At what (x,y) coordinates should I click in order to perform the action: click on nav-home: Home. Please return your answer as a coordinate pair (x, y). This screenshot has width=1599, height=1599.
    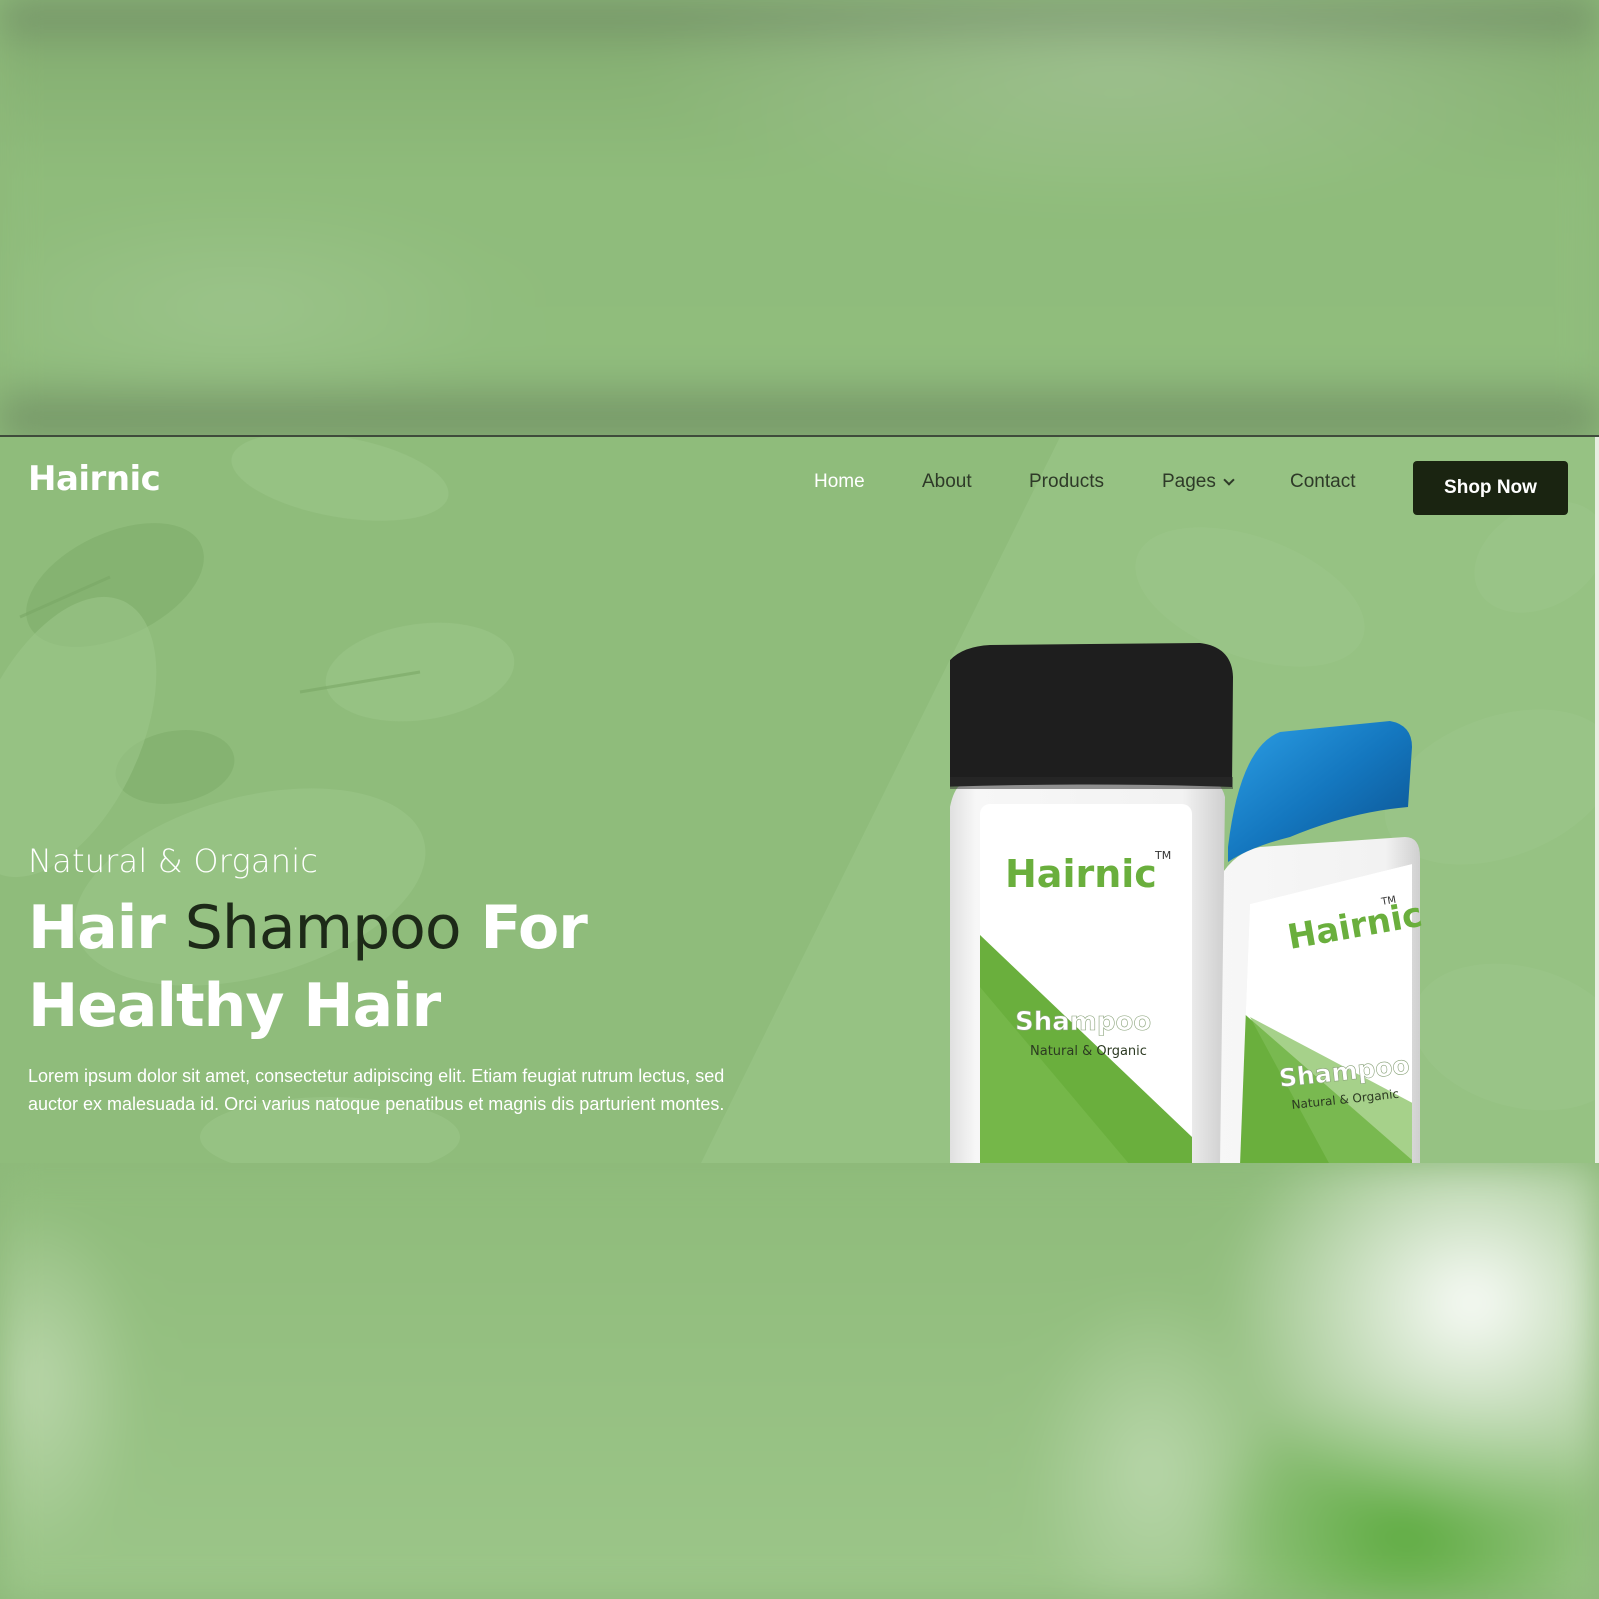
    Looking at the image, I should click on (839, 482).